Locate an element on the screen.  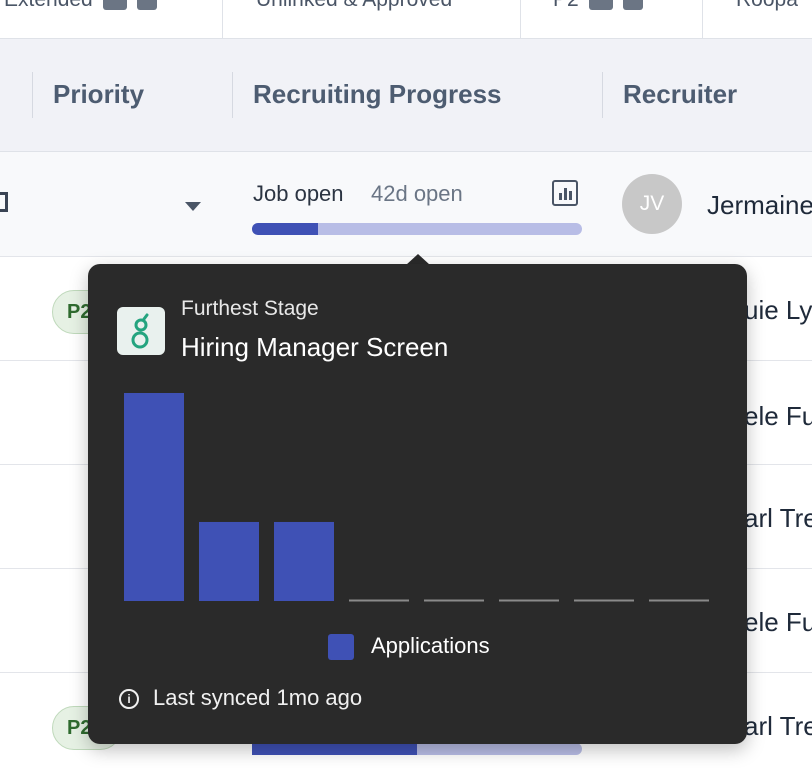
info-icon: i is located at coordinates (129, 699).